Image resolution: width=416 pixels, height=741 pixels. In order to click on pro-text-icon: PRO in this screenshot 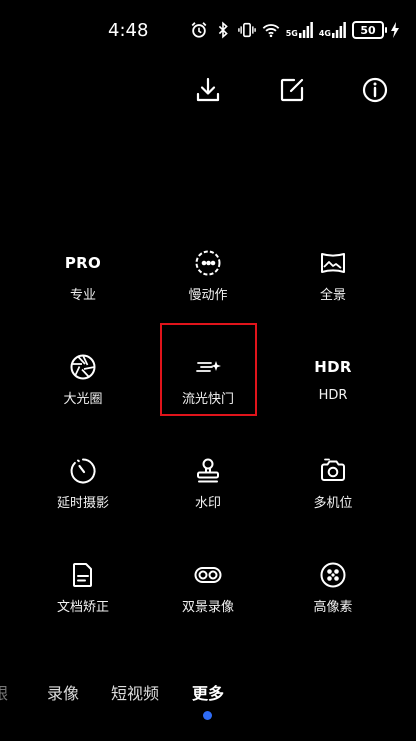, I will do `click(83, 263)`.